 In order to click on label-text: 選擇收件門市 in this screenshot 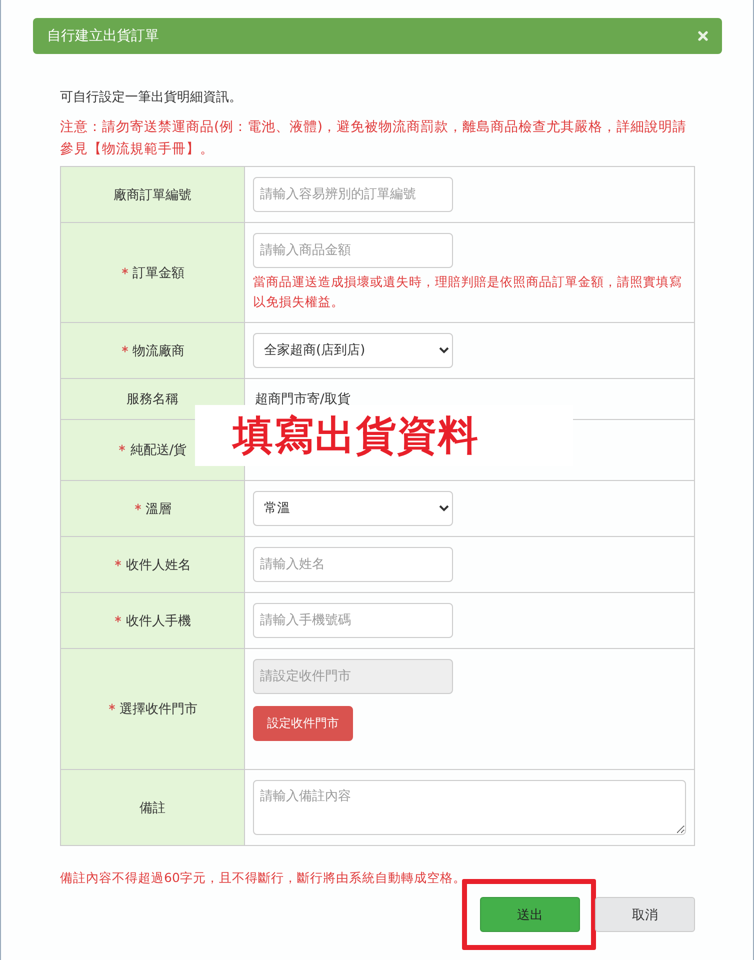, I will do `click(159, 709)`.